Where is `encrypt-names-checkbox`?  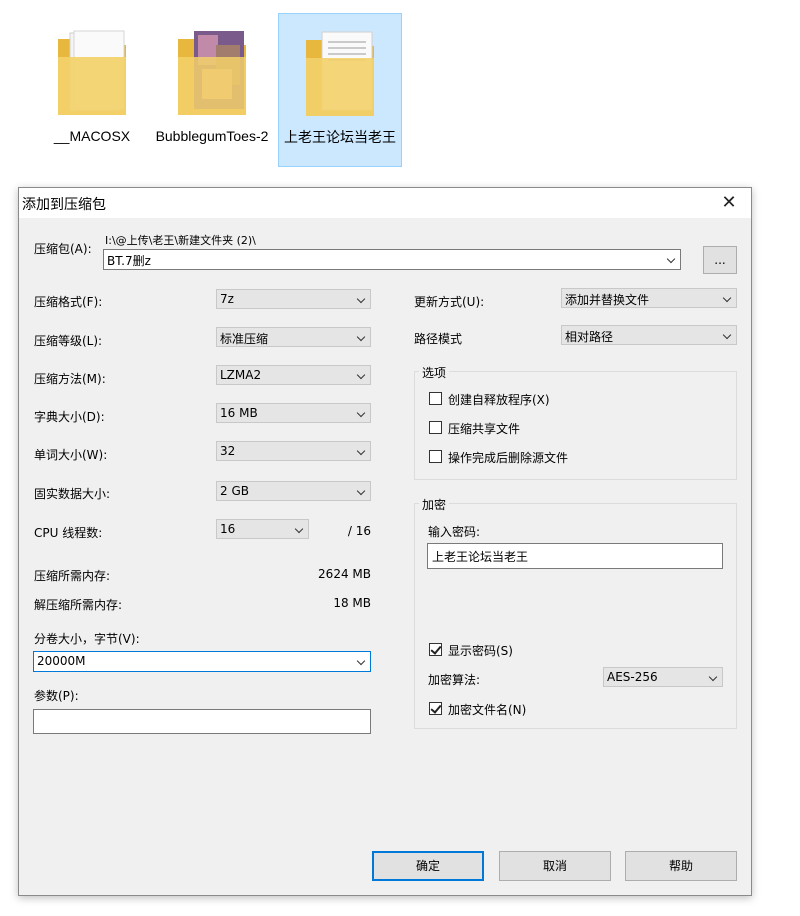 encrypt-names-checkbox is located at coordinates (435, 708).